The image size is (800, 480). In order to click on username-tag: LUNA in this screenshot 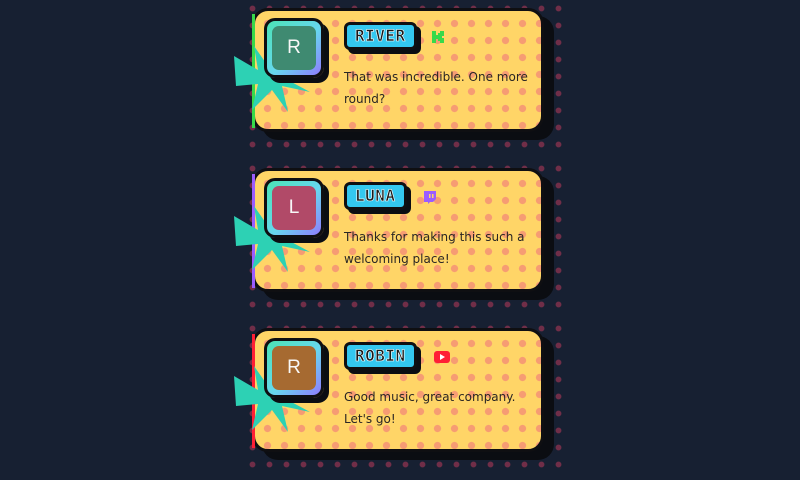, I will do `click(375, 196)`.